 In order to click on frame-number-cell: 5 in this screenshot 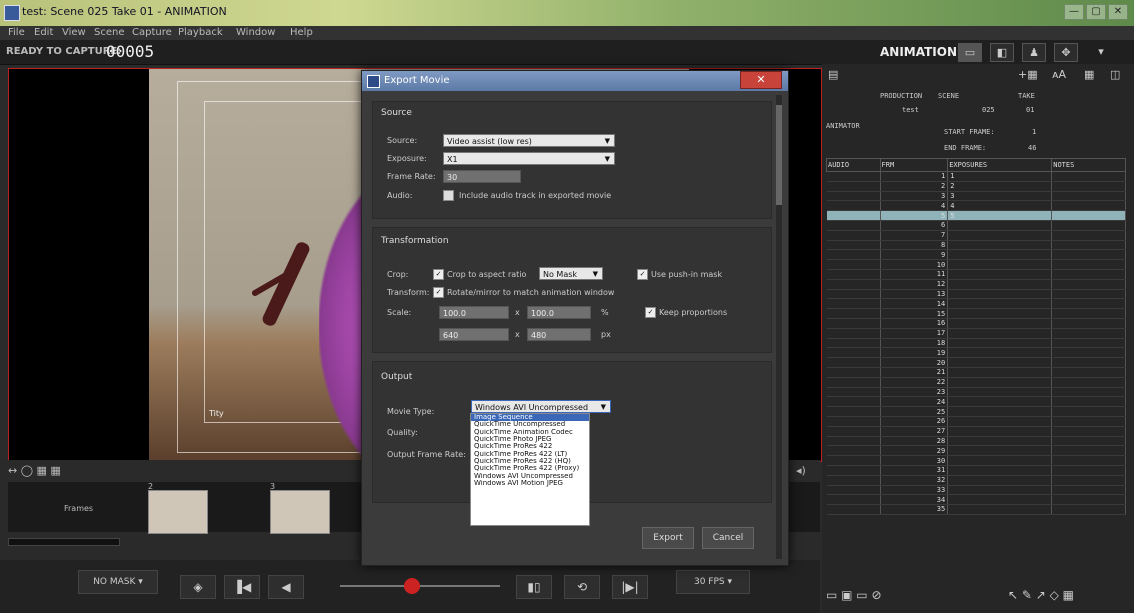, I will do `click(914, 215)`.